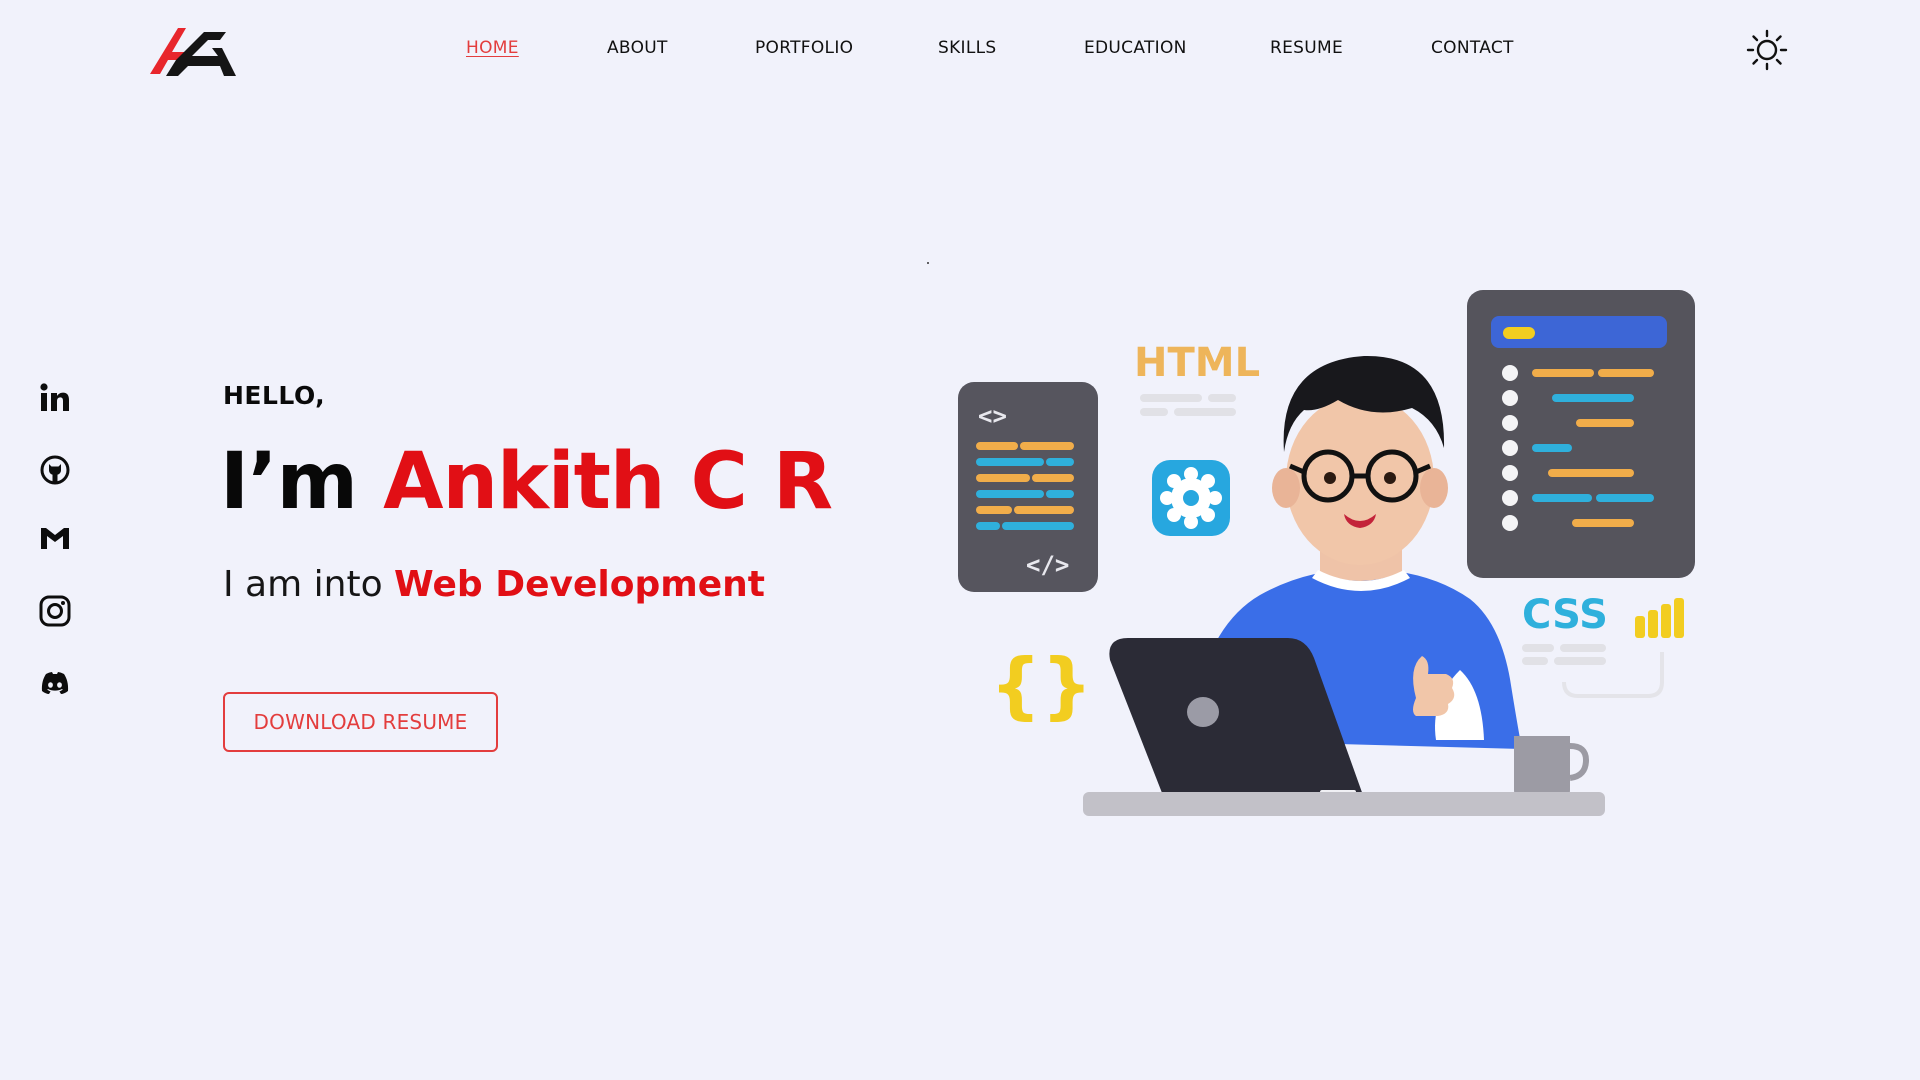  I want to click on discord-link, so click(55, 684).